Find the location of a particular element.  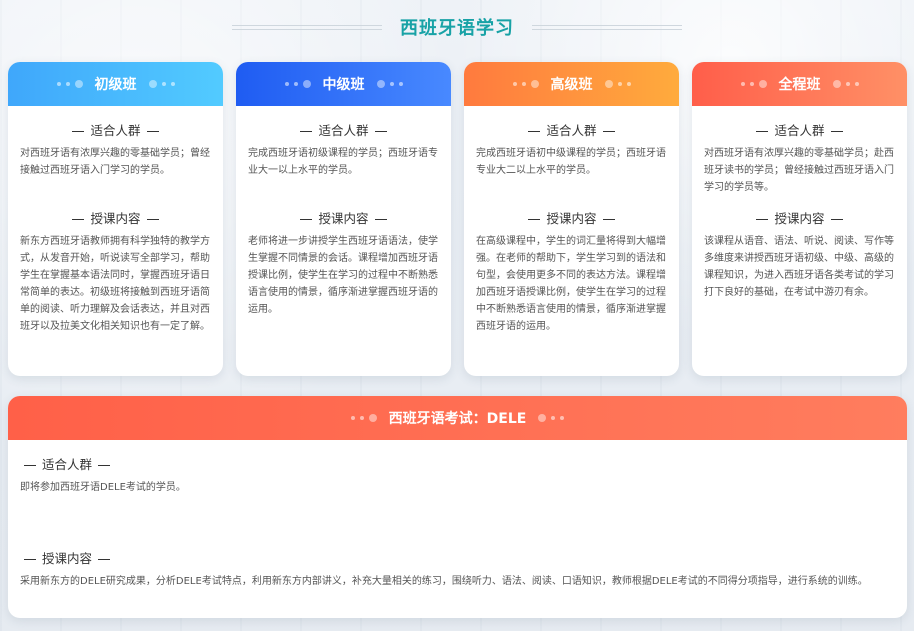

audience-text: 完成西班牙语初级课程的学员；西班牙语专业大一以上水平的学员。 is located at coordinates (343, 162).